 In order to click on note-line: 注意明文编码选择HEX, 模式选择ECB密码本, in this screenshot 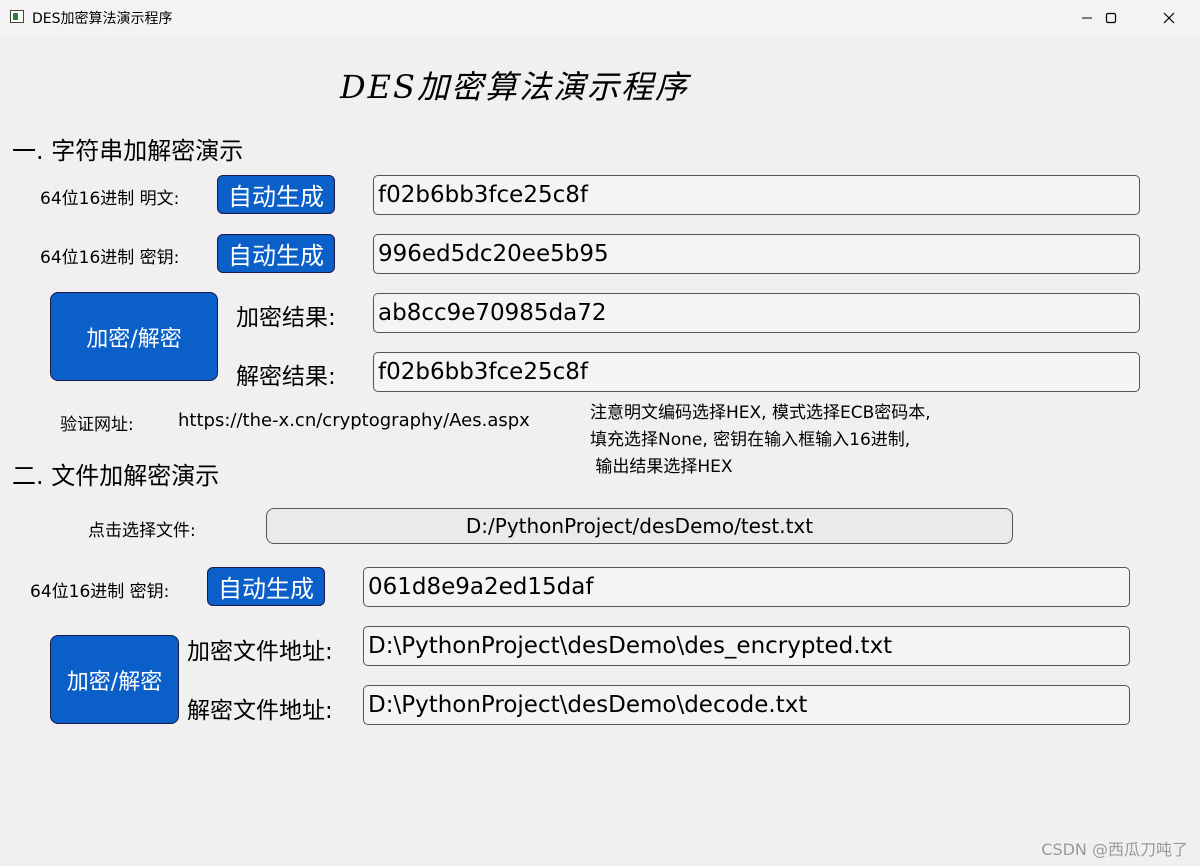, I will do `click(760, 413)`.